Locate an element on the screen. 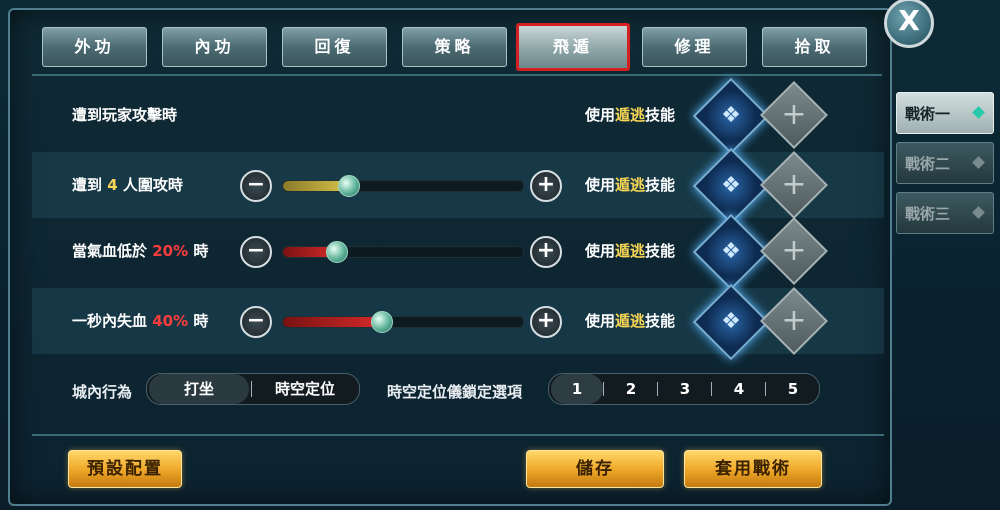 The image size is (1000, 510). tab-divider is located at coordinates (457, 75).